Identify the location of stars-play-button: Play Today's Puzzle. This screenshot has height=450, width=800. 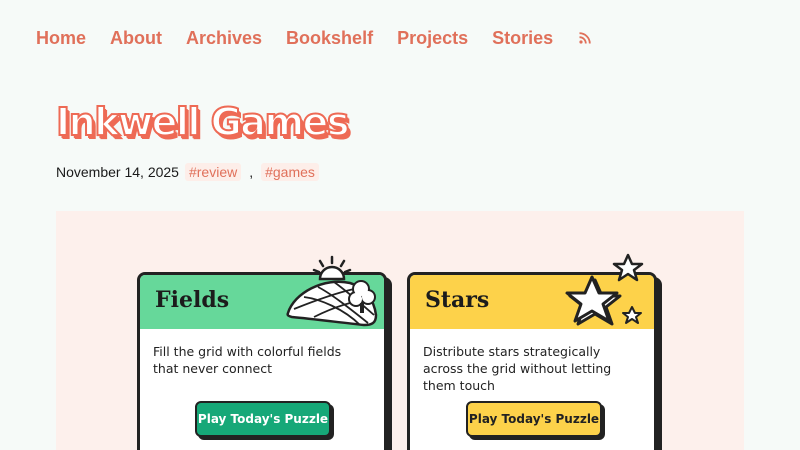
(534, 419).